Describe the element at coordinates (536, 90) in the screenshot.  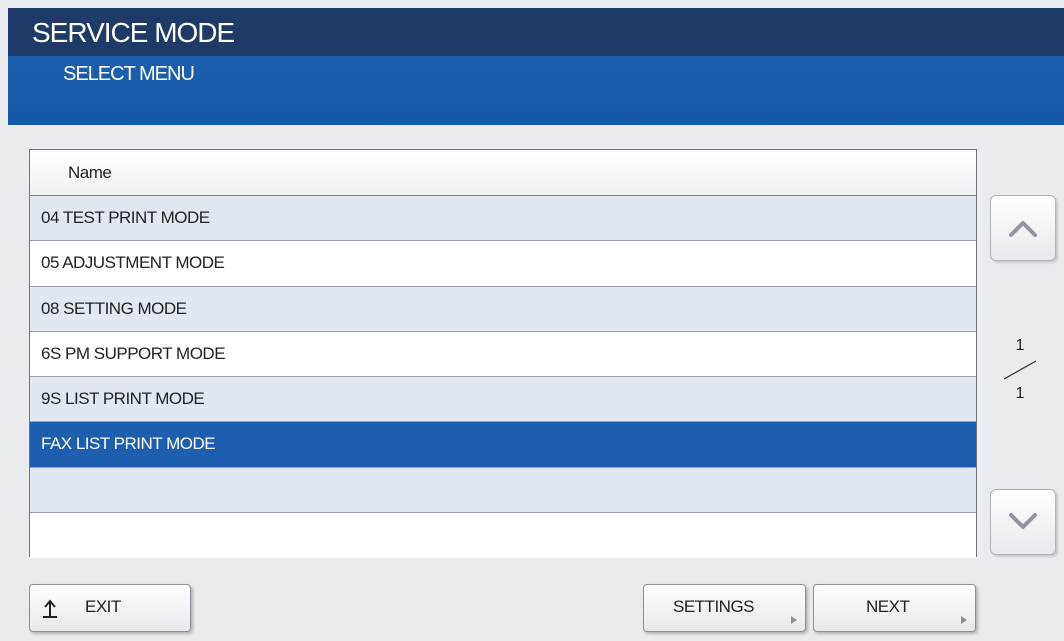
I see `header-subtitle-bar: SELECT MENU` at that location.